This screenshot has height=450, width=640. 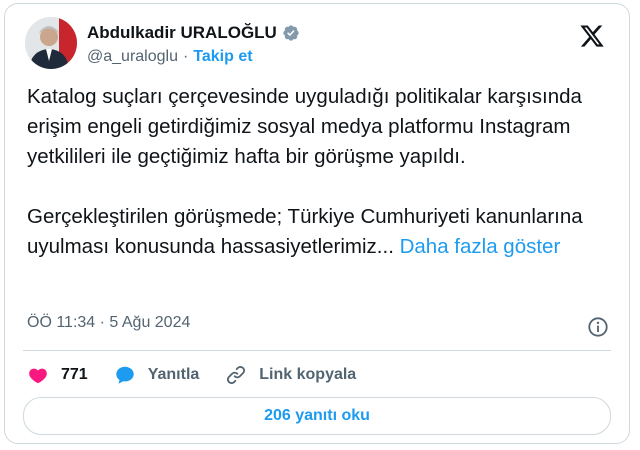 What do you see at coordinates (592, 36) in the screenshot?
I see `x-logo-icon` at bounding box center [592, 36].